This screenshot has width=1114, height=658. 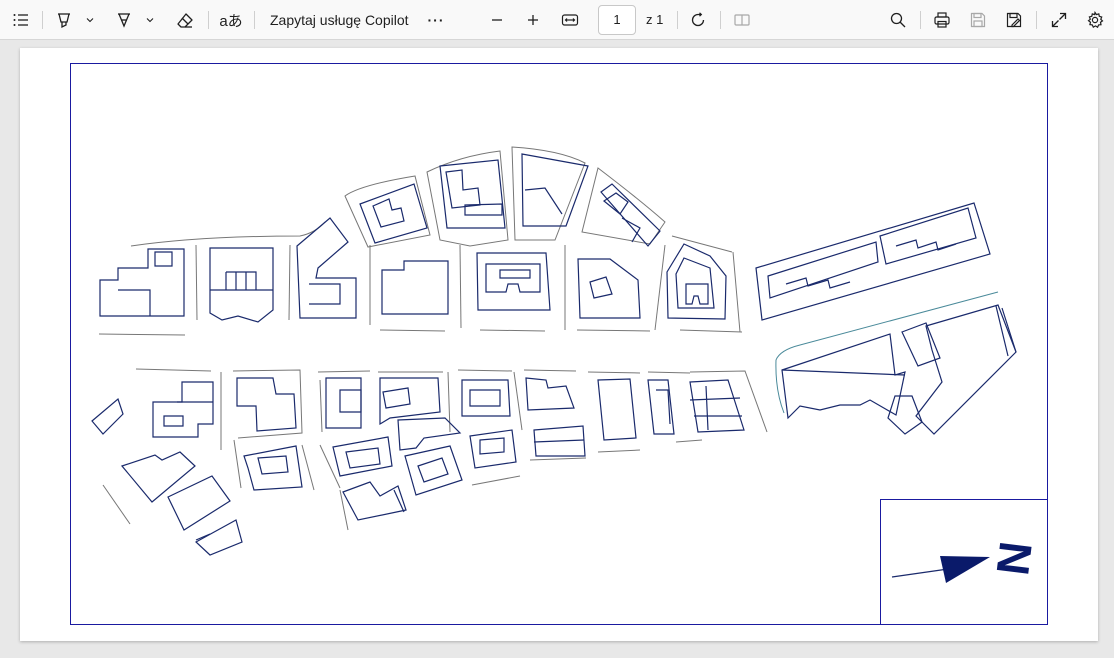 I want to click on zoom-in-icon, so click(x=533, y=20).